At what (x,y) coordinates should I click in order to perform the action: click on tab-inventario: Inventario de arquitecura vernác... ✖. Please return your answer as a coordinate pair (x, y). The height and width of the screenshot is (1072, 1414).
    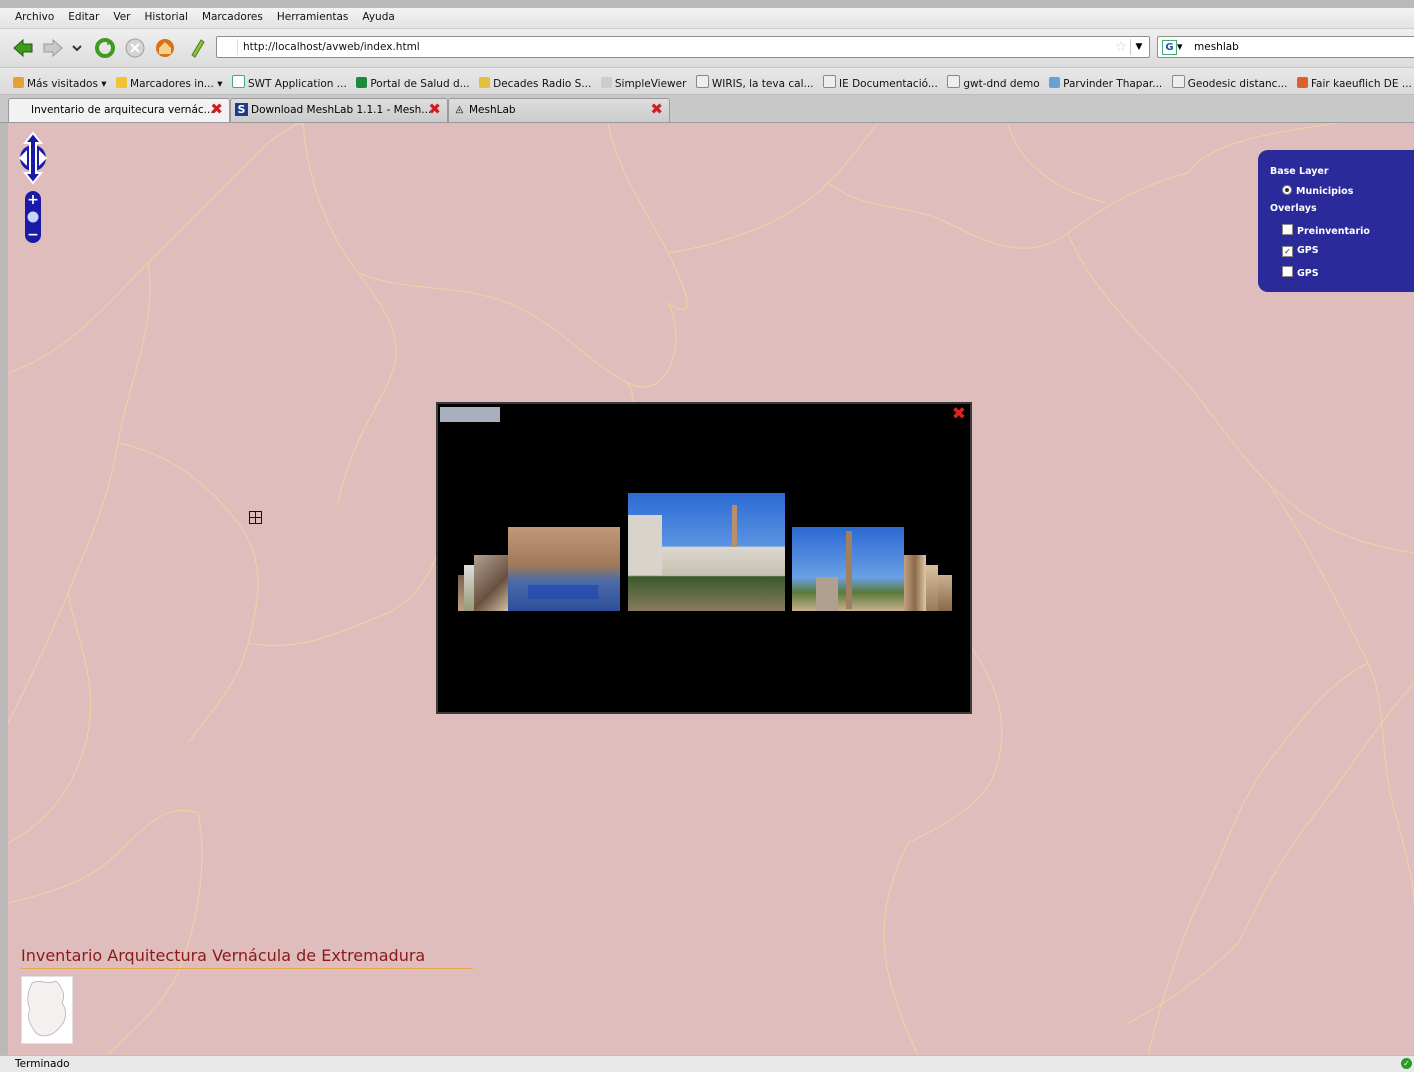
    Looking at the image, I should click on (119, 110).